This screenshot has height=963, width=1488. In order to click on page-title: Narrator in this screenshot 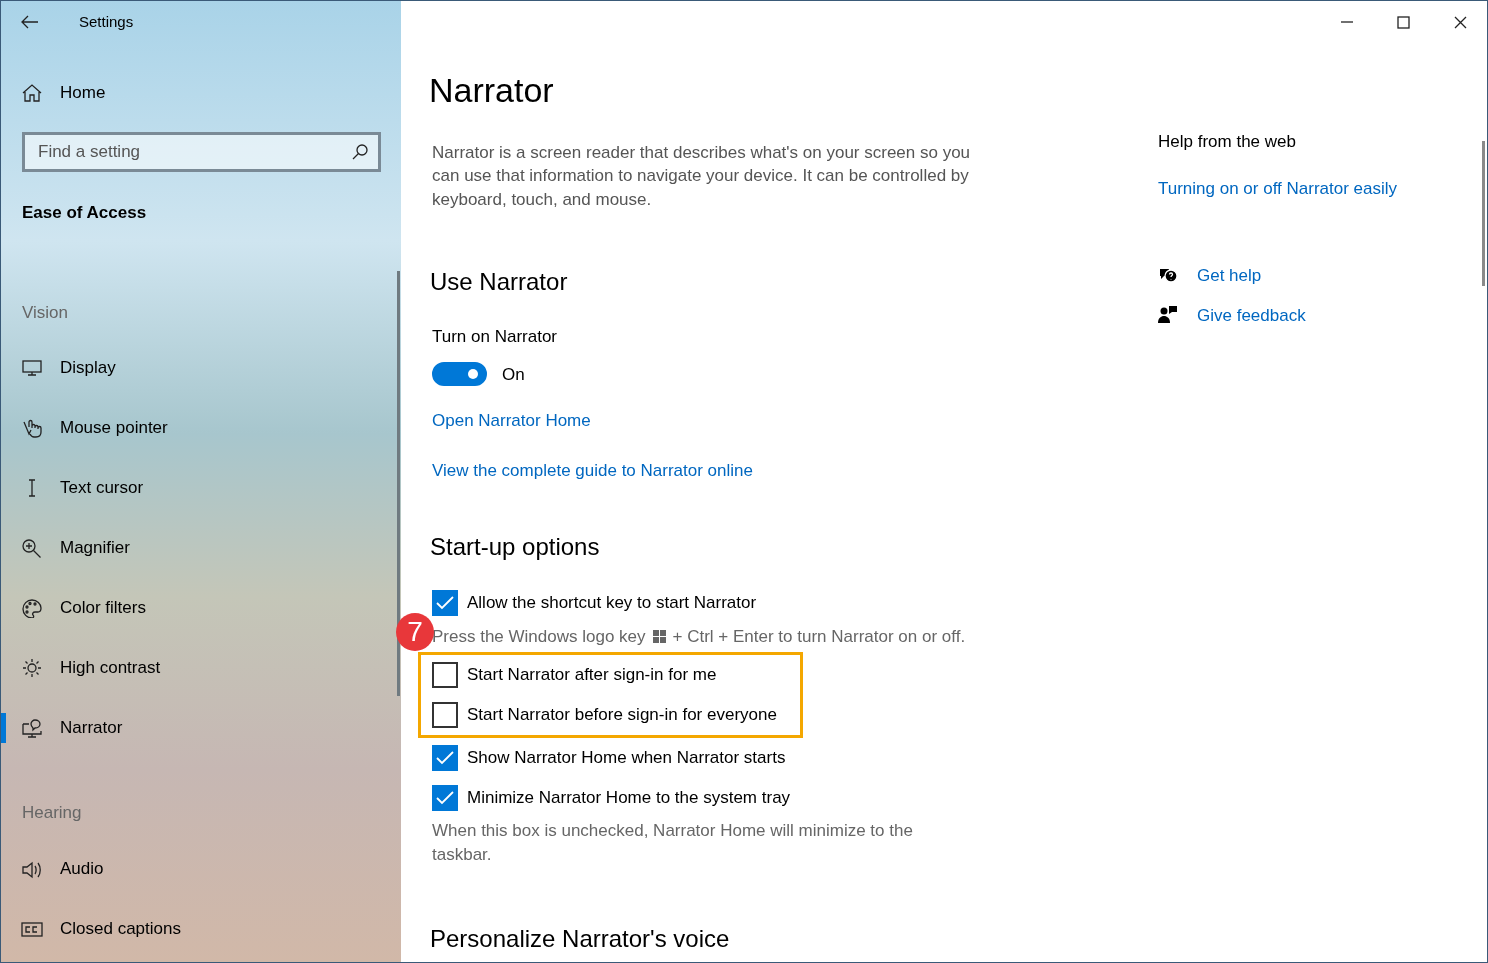, I will do `click(492, 90)`.